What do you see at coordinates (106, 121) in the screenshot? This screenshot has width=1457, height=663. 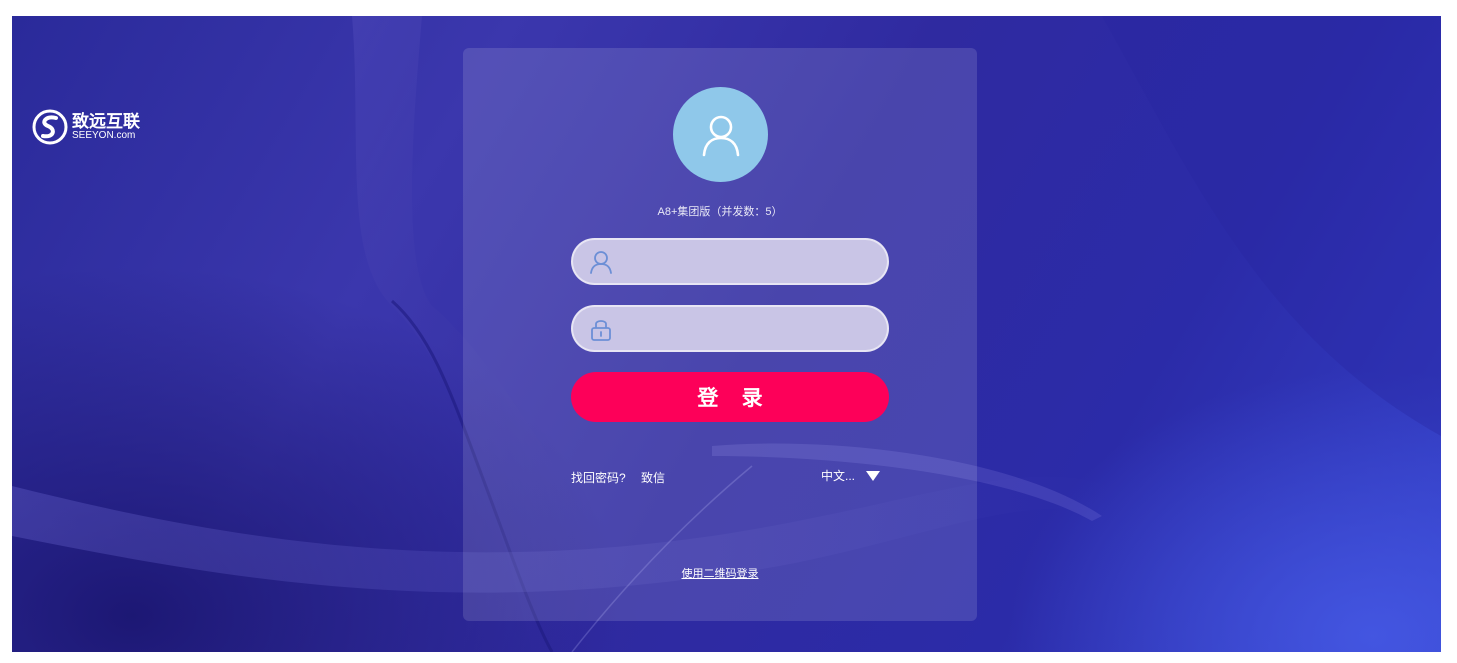 I see `brand-name-cn: 致远互联` at bounding box center [106, 121].